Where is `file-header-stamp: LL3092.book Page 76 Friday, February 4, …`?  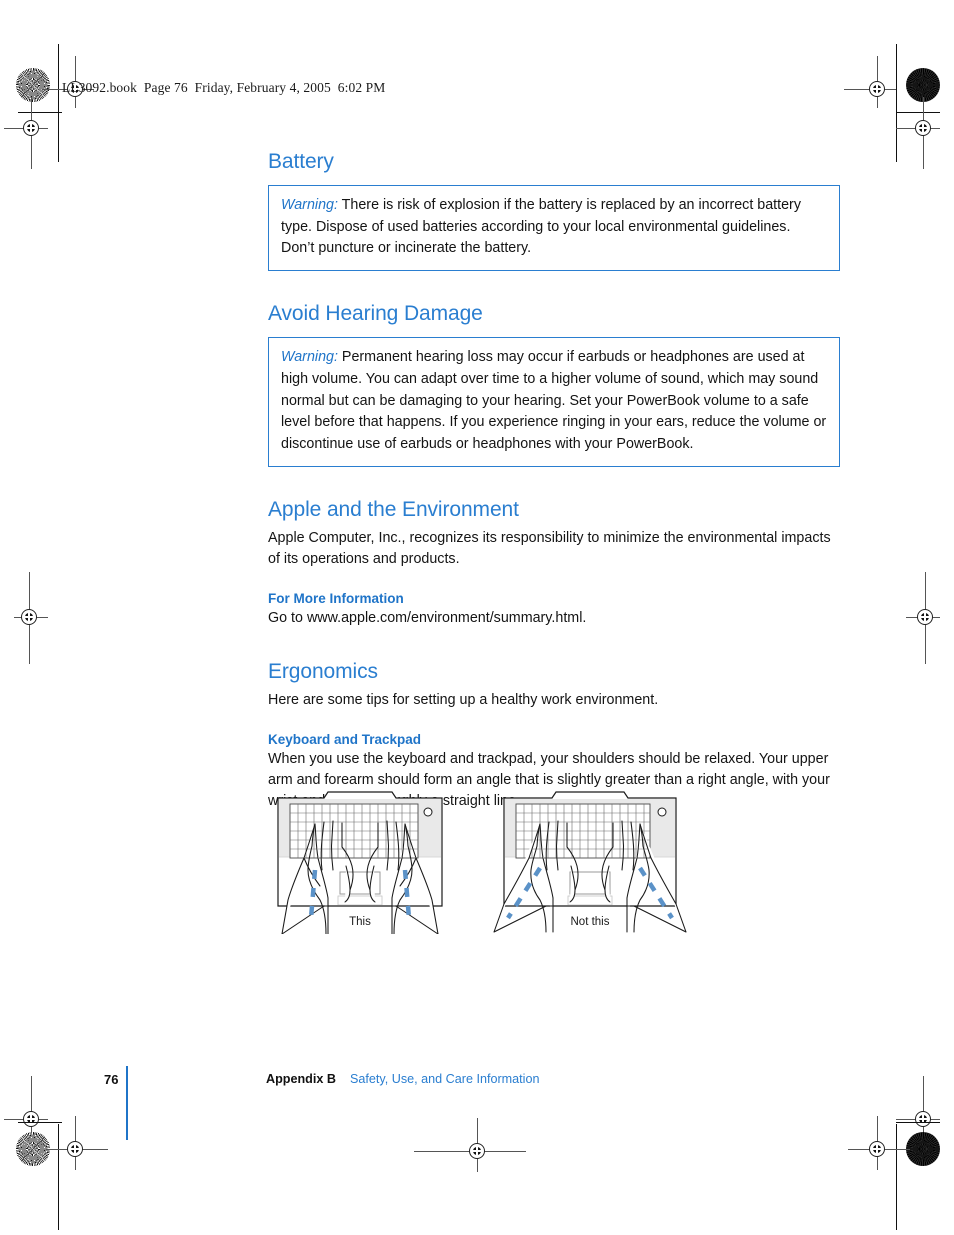
file-header-stamp: LL3092.book Page 76 Friday, February 4, … is located at coordinates (224, 87).